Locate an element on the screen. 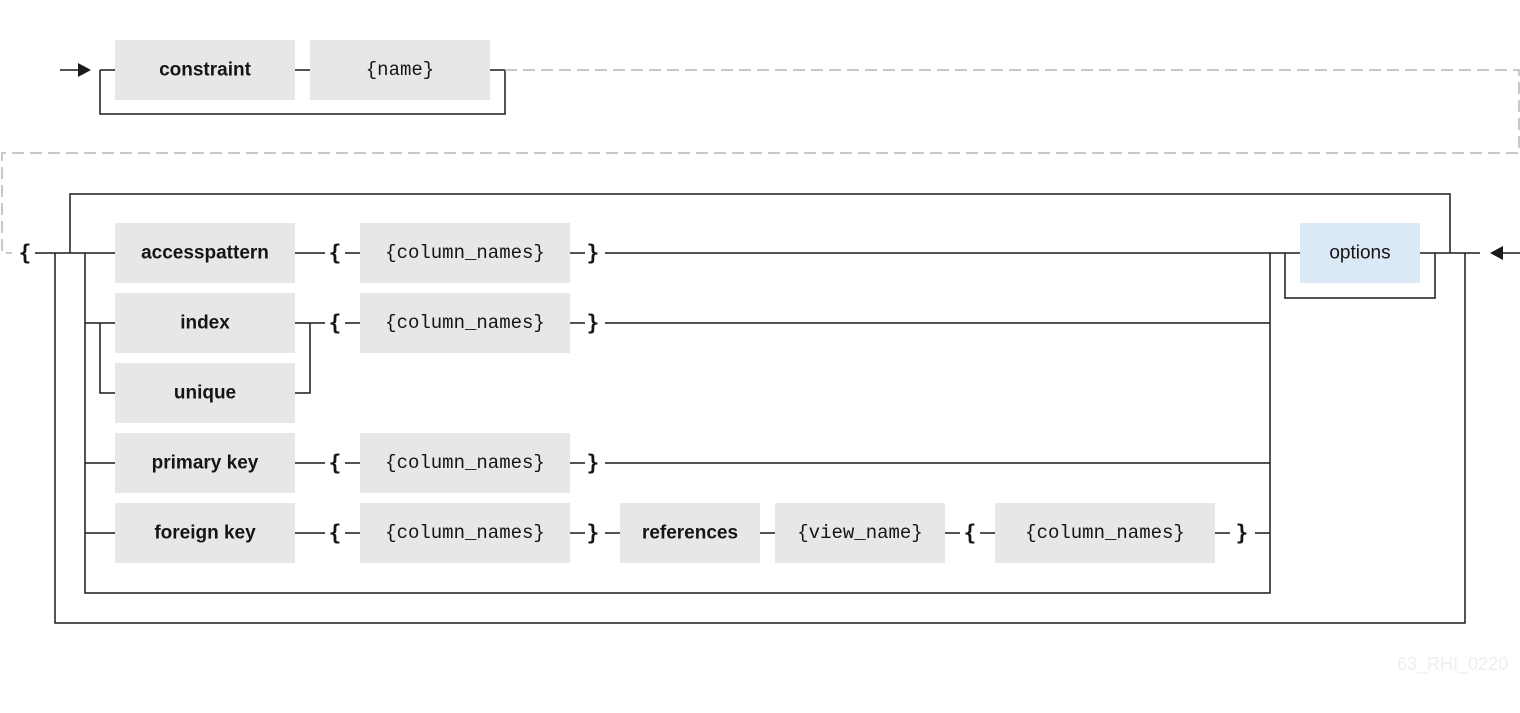  foreign-key-keyword: foreign key is located at coordinates (205, 533).